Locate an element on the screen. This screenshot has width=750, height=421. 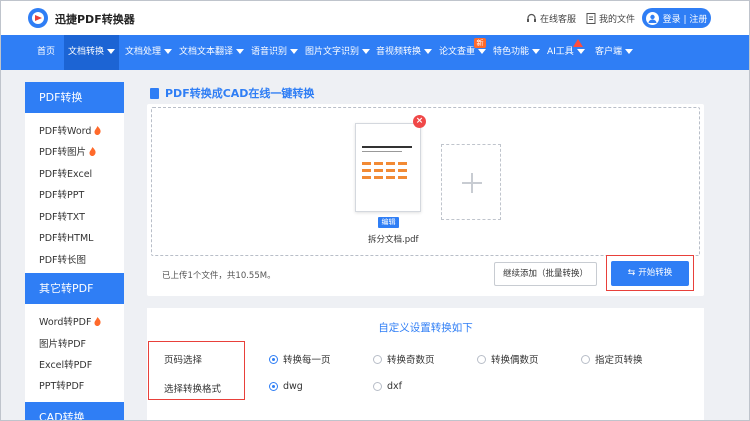
radio-specified-pages: 指定页转换 is located at coordinates (612, 359).